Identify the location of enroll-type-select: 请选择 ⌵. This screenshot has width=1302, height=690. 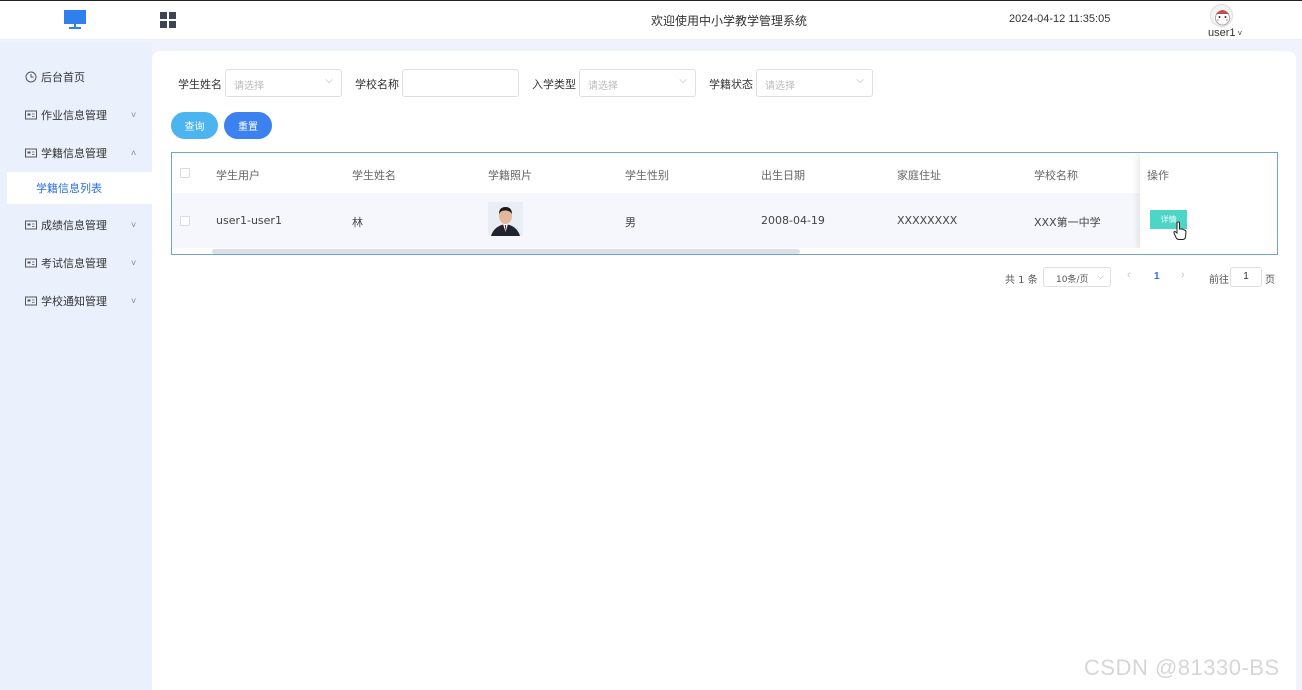
(637, 83).